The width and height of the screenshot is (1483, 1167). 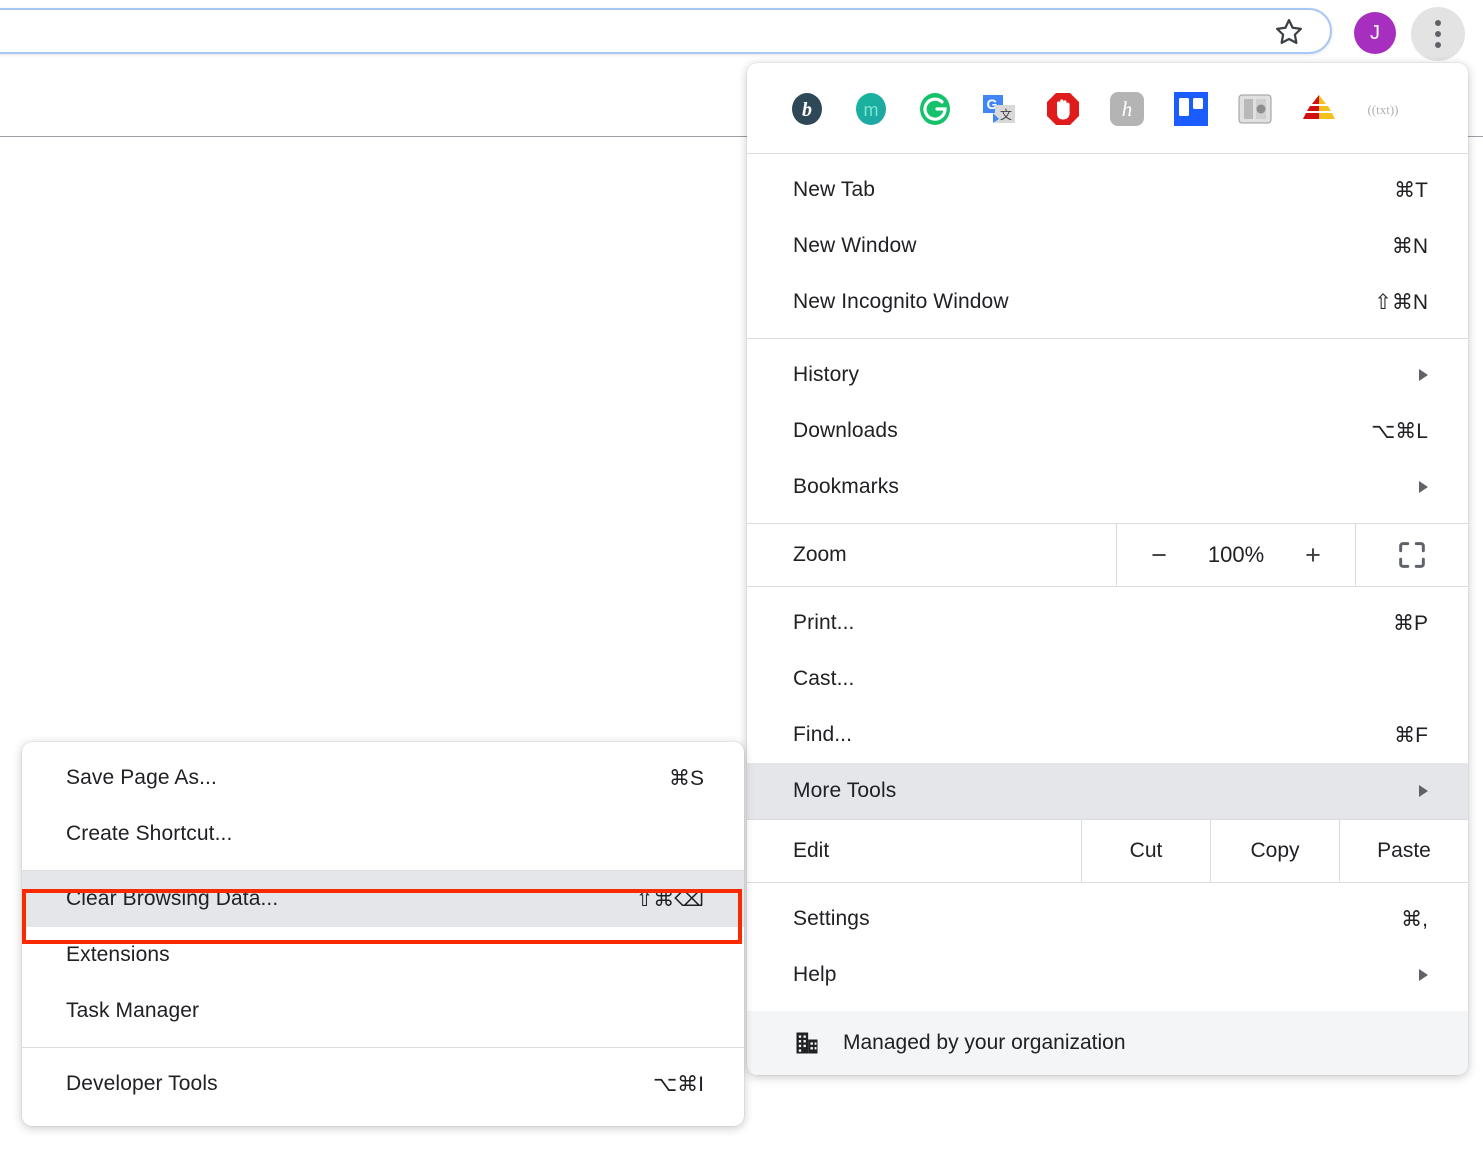 I want to click on submenu-item-developer-tools: Developer Tools ⌥⌘I, so click(x=383, y=1084).